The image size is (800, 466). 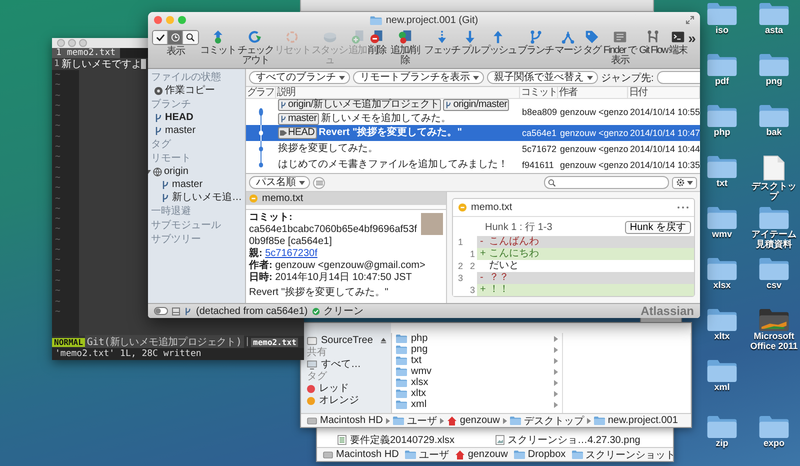 What do you see at coordinates (606, 182) in the screenshot?
I see `search-field` at bounding box center [606, 182].